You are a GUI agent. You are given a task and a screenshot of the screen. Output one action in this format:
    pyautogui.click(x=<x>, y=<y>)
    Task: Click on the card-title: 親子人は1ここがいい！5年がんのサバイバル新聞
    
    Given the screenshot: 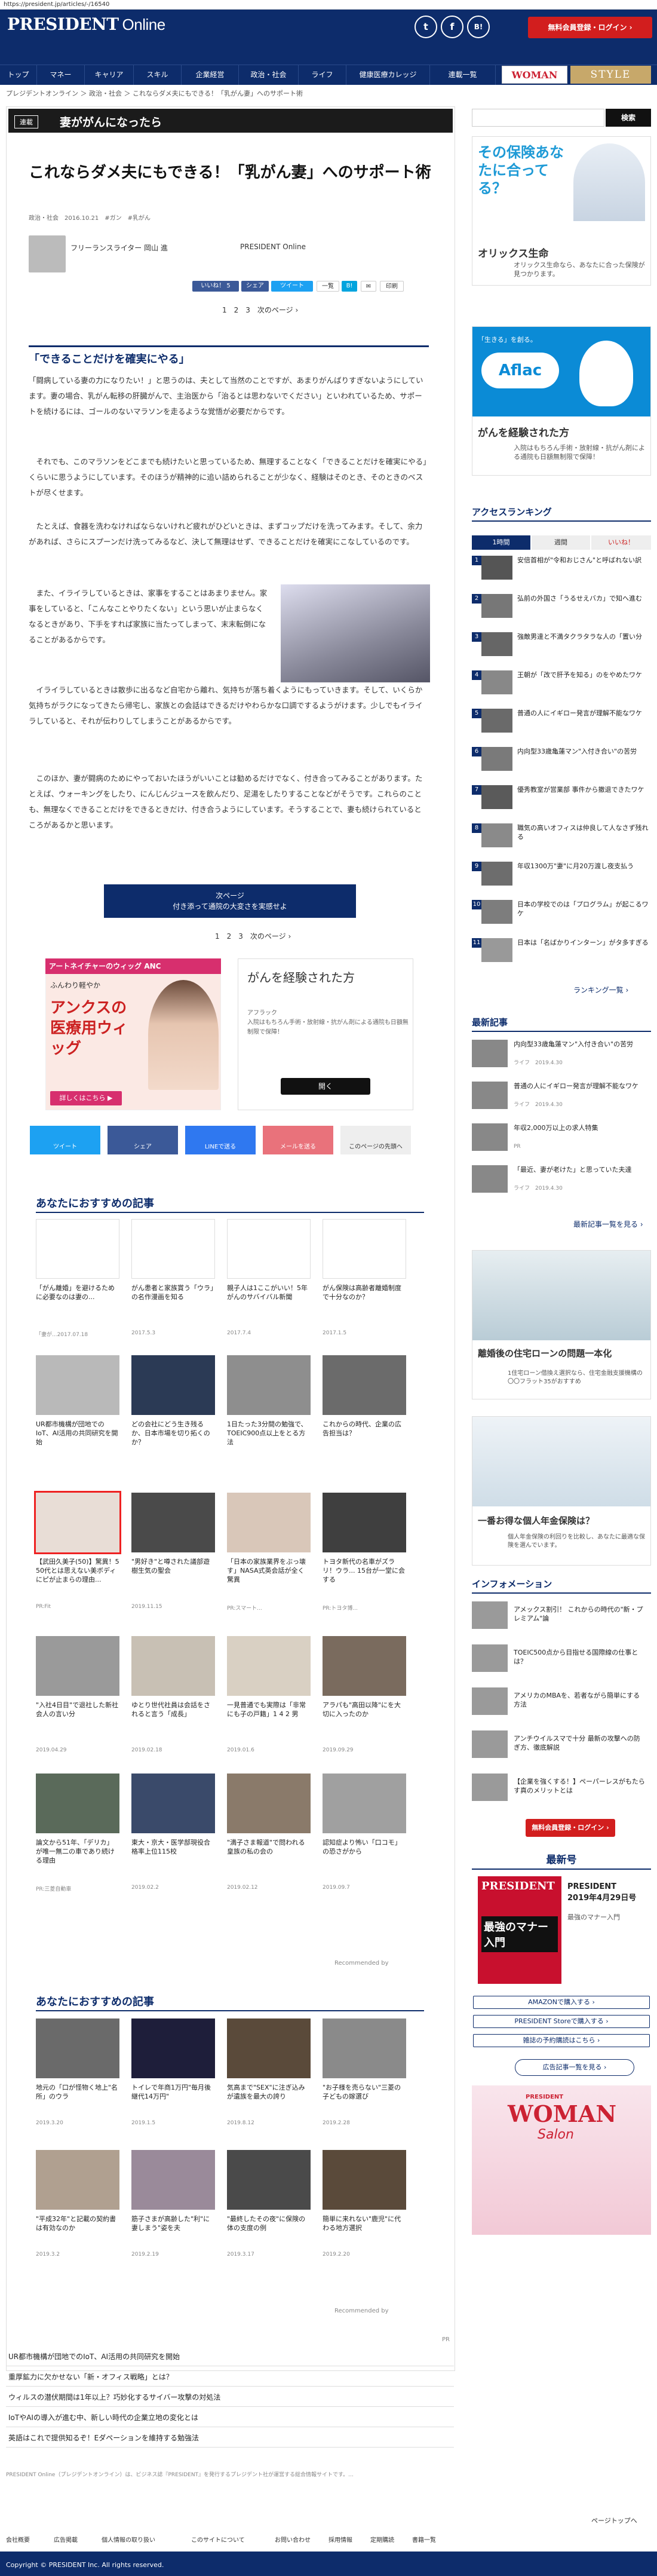 What is the action you would take?
    pyautogui.click(x=269, y=1293)
    